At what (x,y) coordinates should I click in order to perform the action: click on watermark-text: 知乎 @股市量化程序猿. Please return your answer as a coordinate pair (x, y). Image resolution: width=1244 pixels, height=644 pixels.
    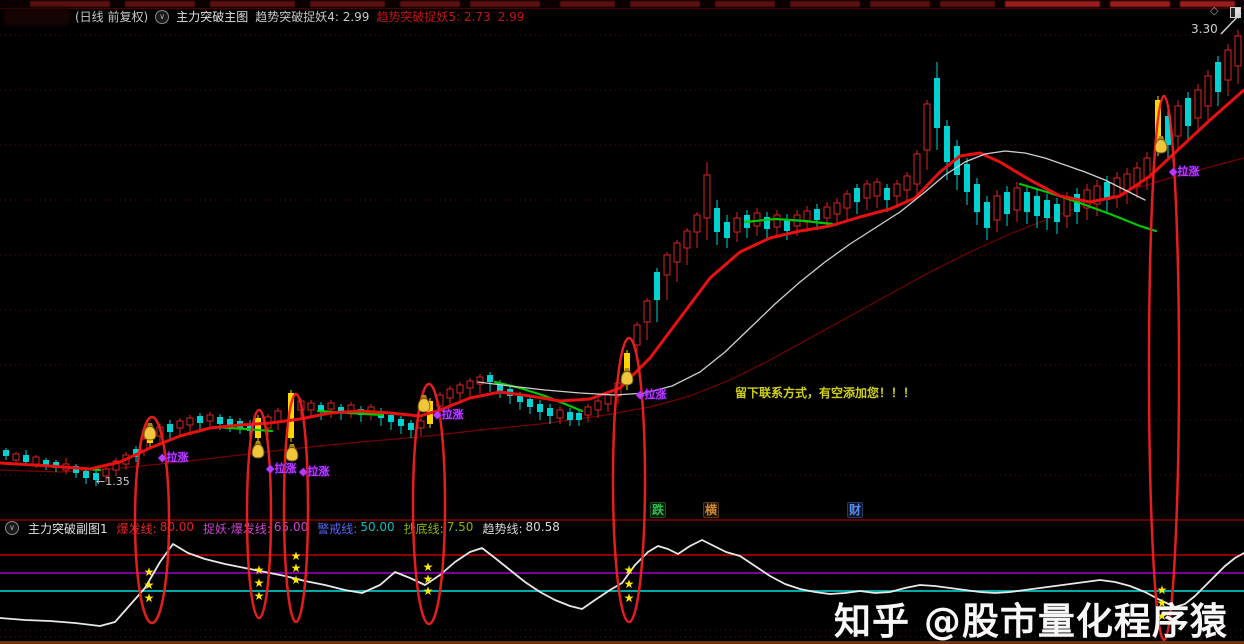
    Looking at the image, I should click on (1031, 621).